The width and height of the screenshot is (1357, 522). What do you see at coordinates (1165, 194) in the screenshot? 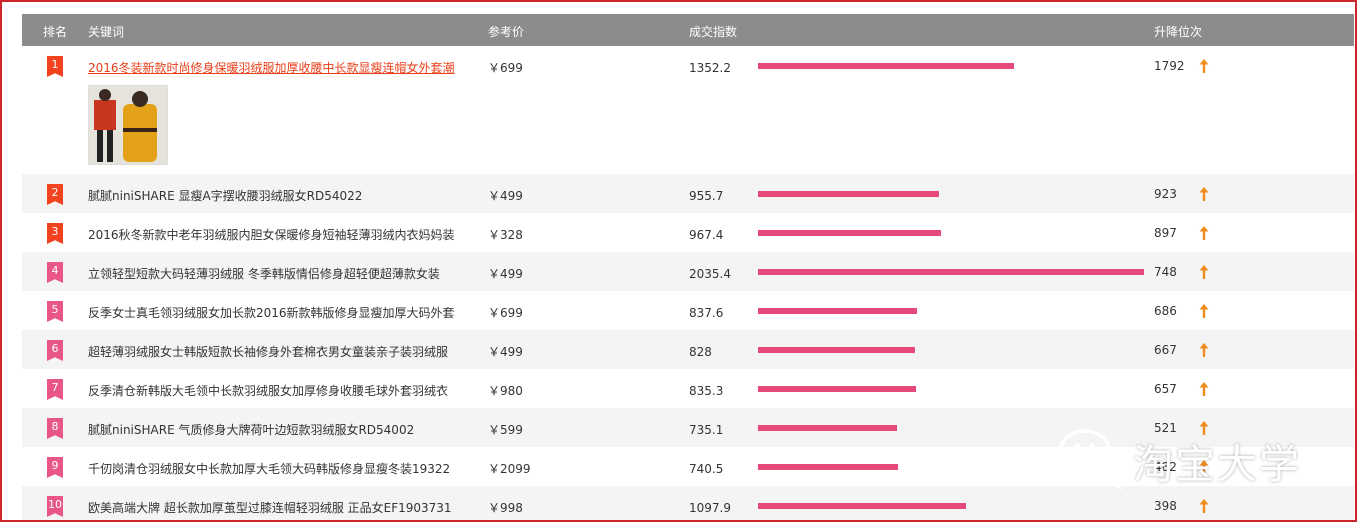
I see `rank-change-value: 923` at bounding box center [1165, 194].